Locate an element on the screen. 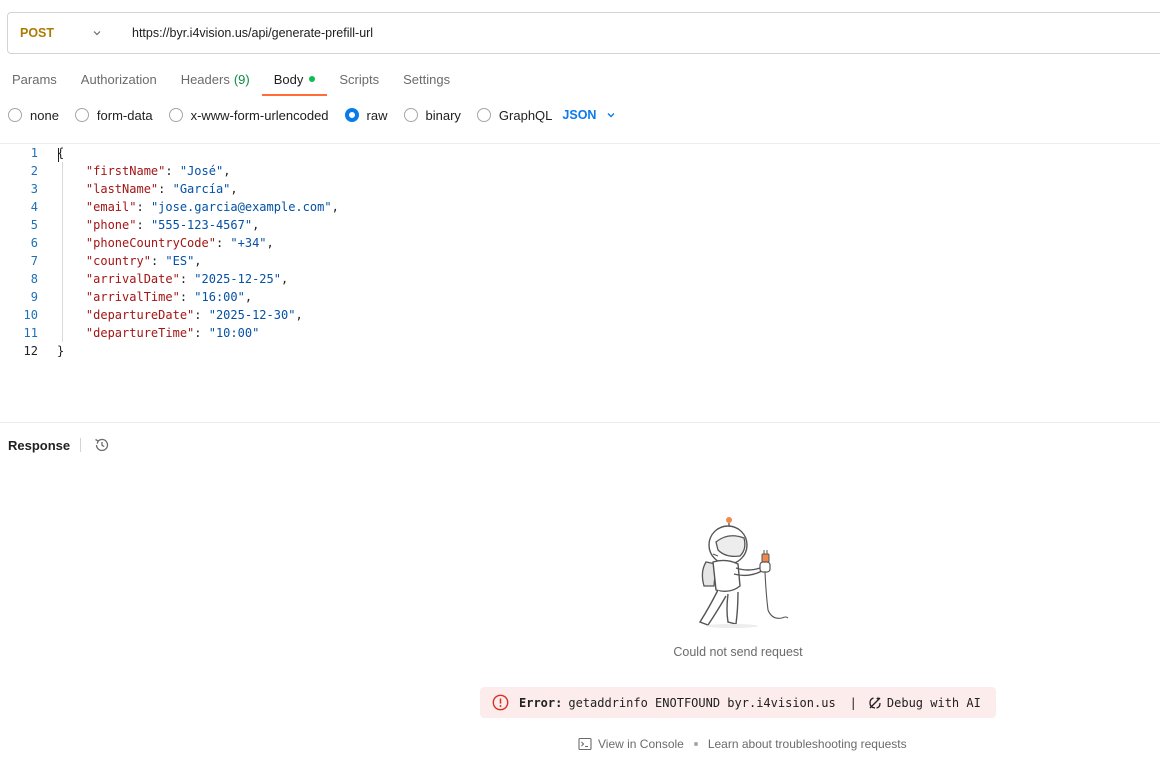  line-number: 10 is located at coordinates (30, 315).